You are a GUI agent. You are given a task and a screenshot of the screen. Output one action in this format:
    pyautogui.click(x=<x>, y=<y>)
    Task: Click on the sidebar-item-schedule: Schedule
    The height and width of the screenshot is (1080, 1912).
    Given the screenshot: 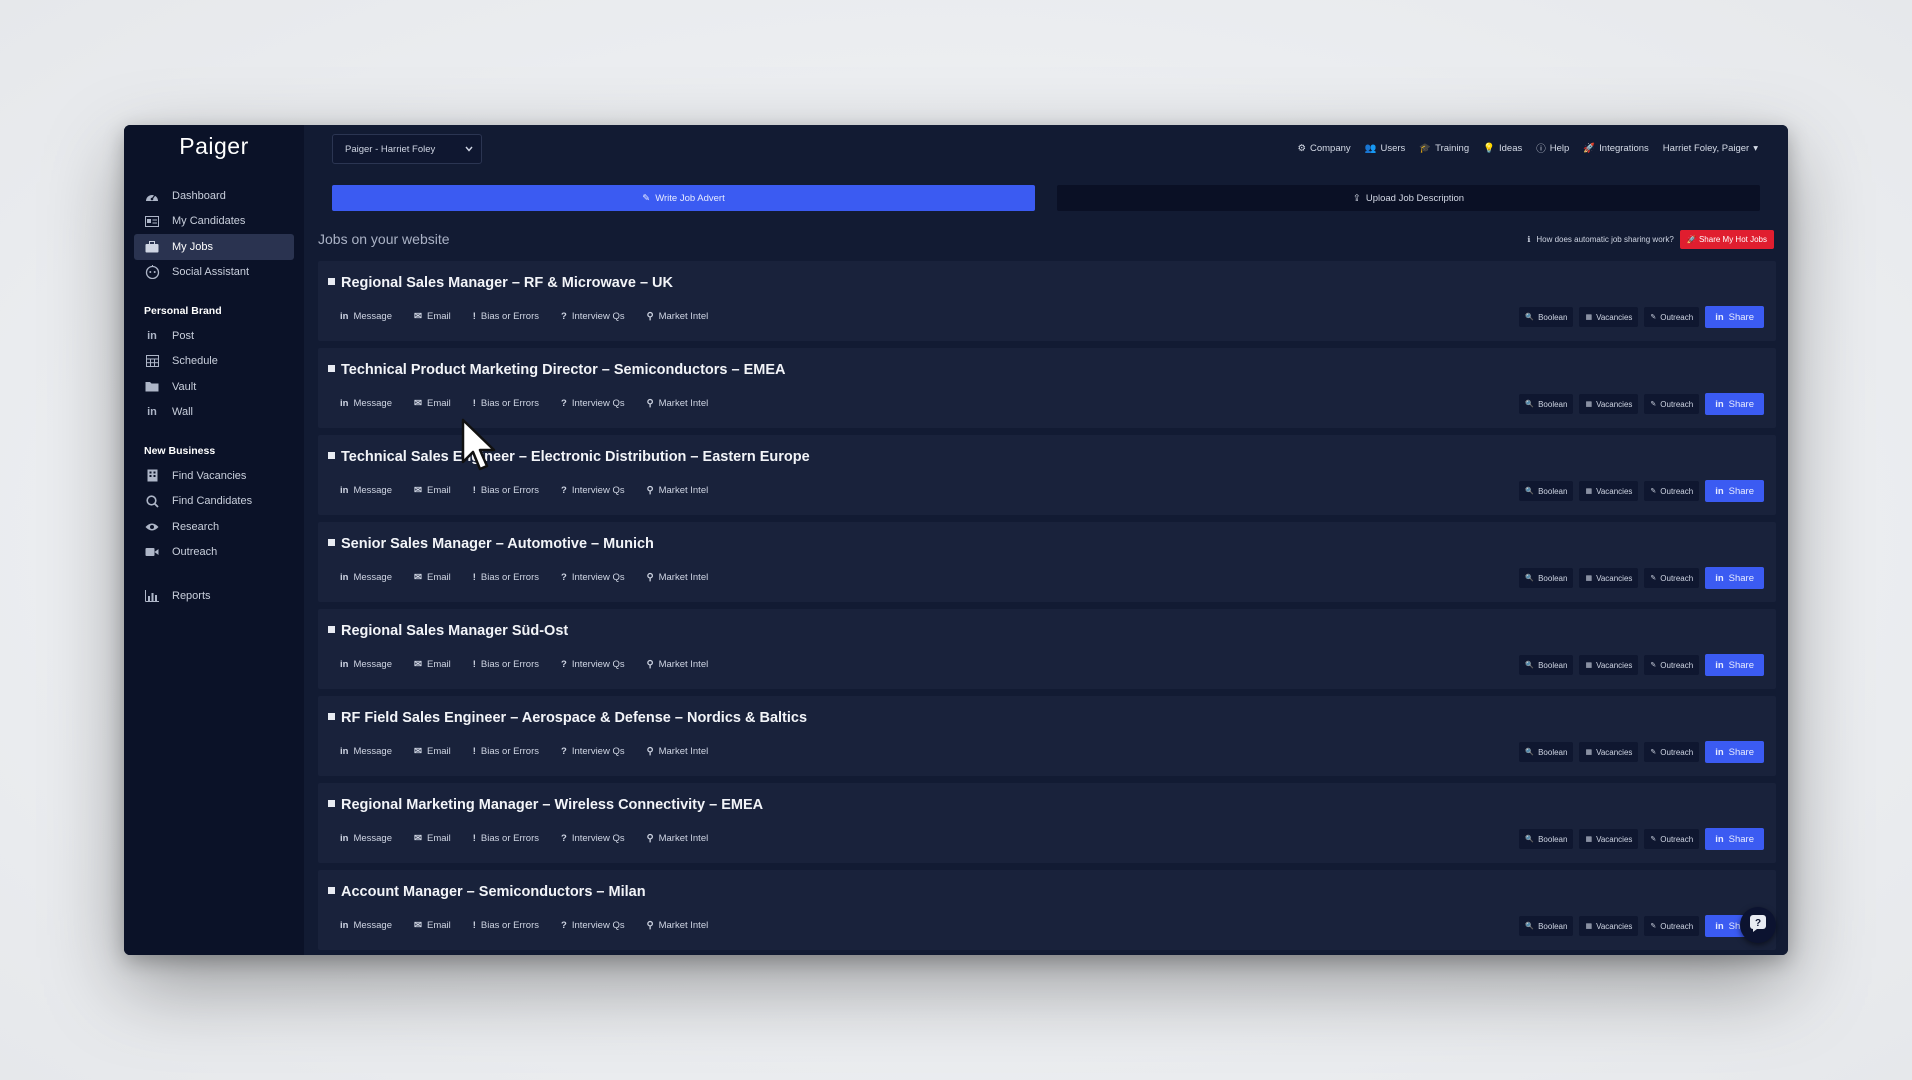 What is the action you would take?
    pyautogui.click(x=214, y=362)
    